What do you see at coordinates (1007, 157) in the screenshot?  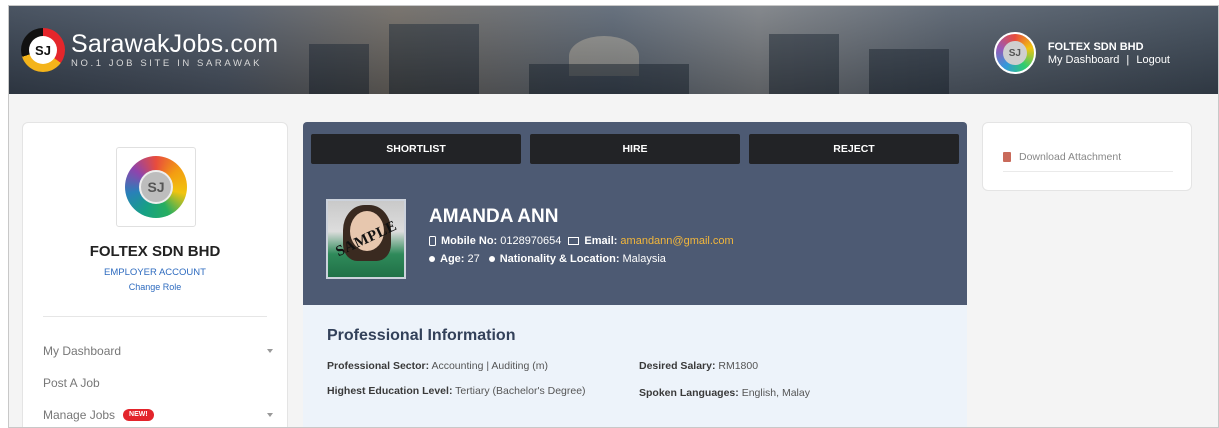 I see `file-icon` at bounding box center [1007, 157].